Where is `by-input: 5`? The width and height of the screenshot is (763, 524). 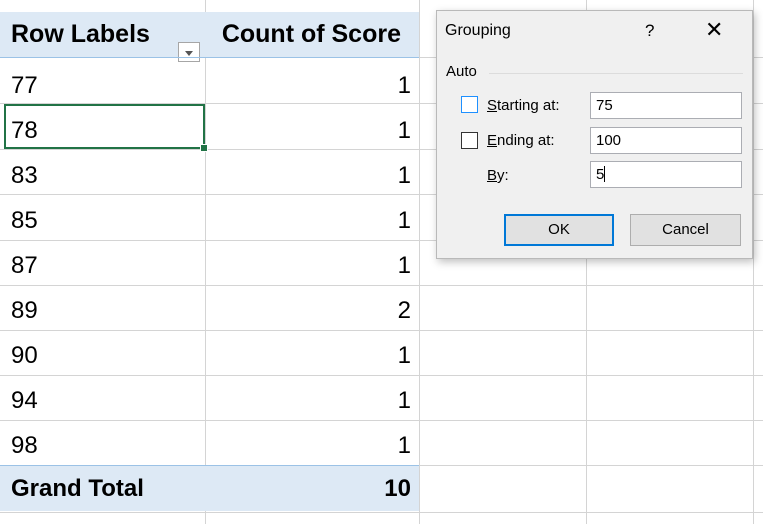
by-input: 5 is located at coordinates (666, 174).